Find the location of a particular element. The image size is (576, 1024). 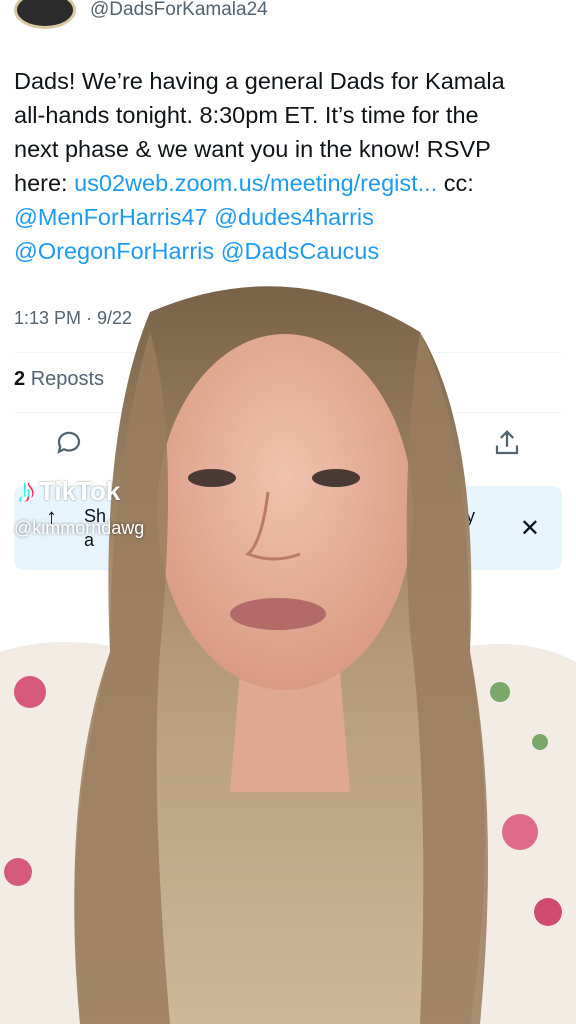

author-handle: @DadsForKamala24 is located at coordinates (179, 10).